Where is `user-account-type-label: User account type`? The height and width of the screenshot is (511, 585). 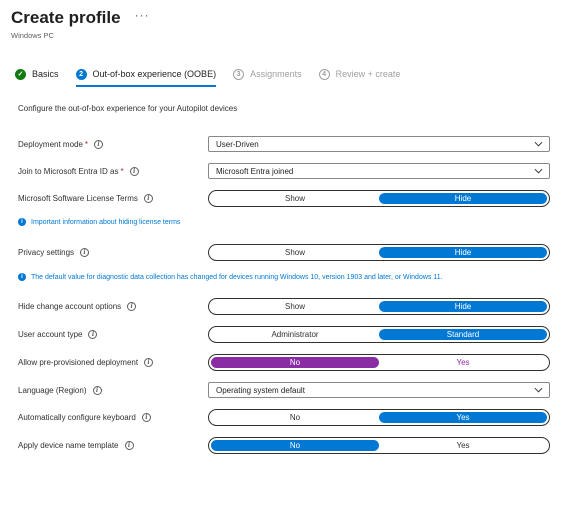 user-account-type-label: User account type is located at coordinates (50, 334).